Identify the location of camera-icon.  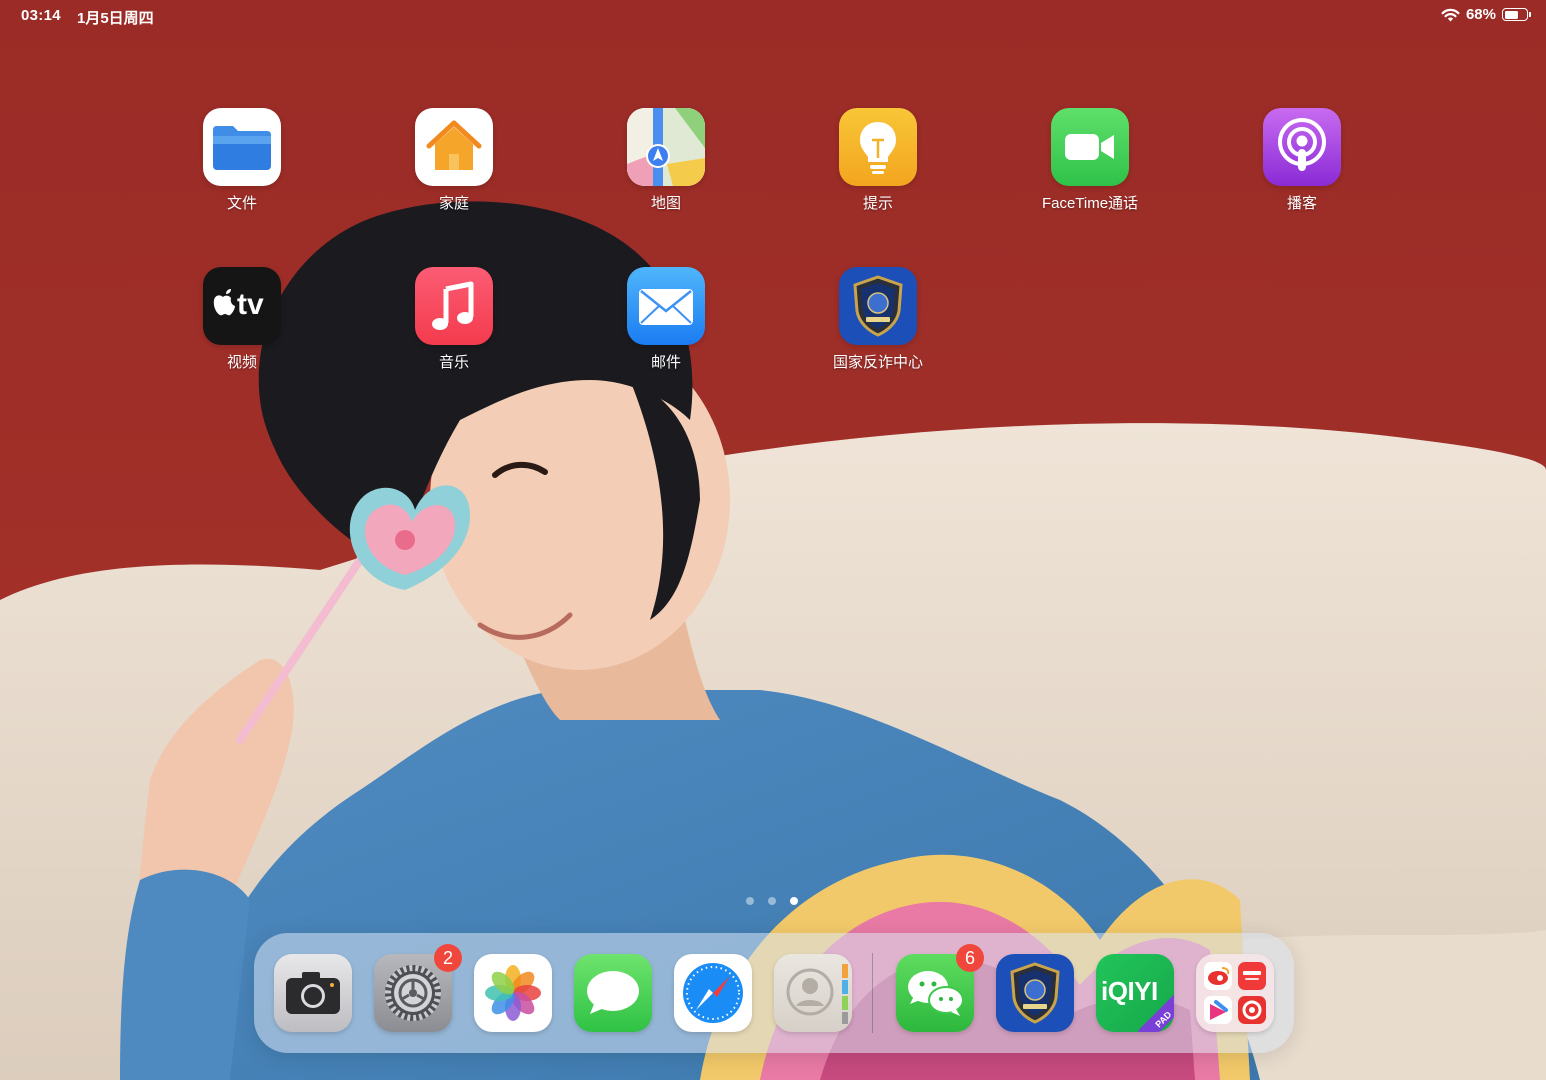
(313, 993).